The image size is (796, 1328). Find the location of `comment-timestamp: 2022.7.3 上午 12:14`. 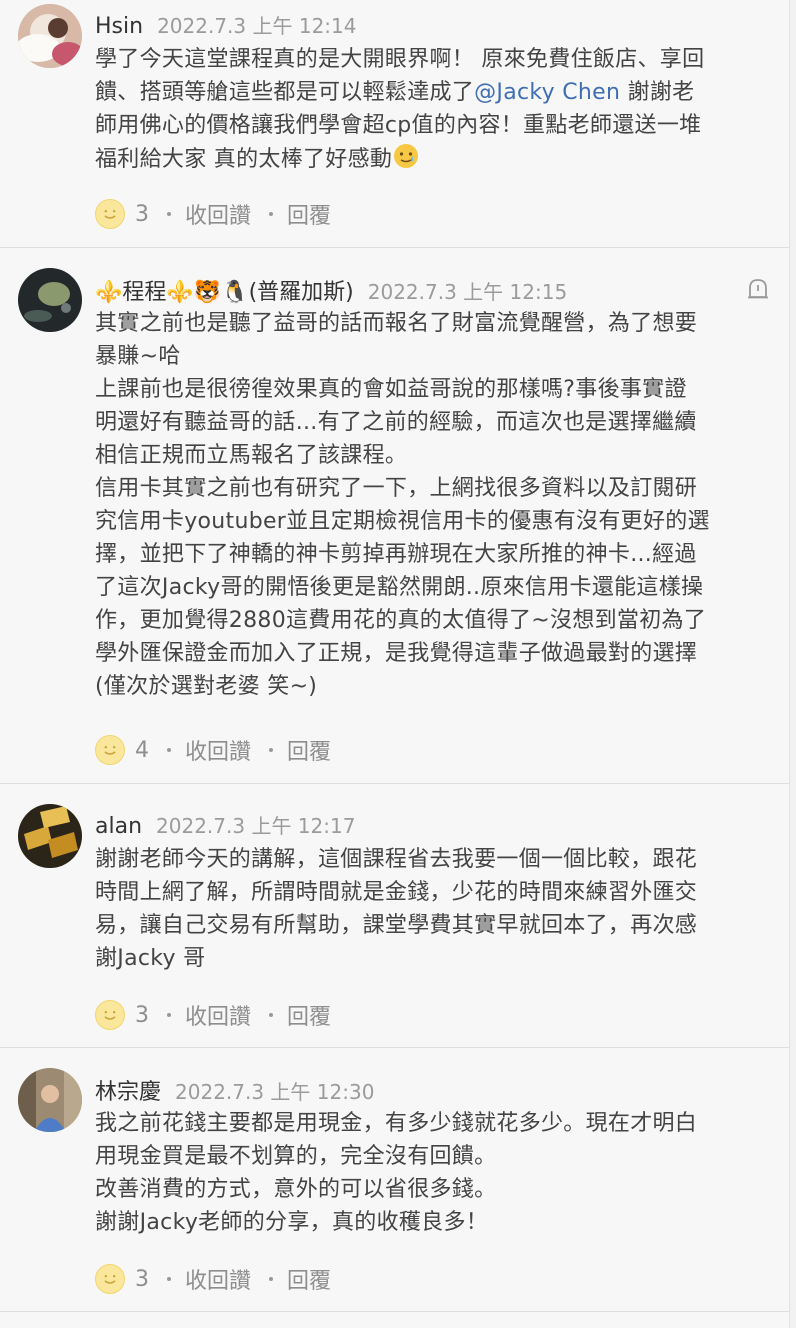

comment-timestamp: 2022.7.3 上午 12:14 is located at coordinates (256, 24).